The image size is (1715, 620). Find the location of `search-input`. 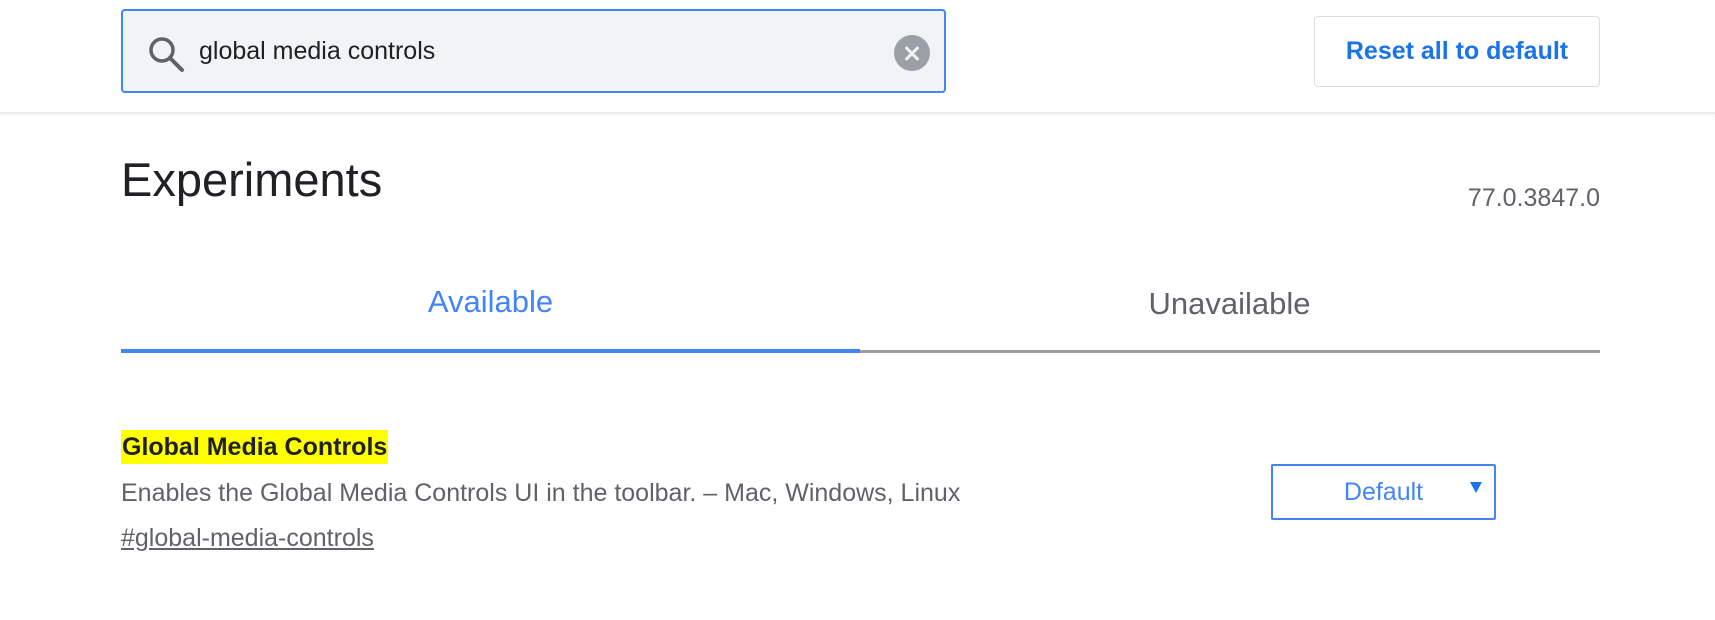

search-input is located at coordinates (529, 51).